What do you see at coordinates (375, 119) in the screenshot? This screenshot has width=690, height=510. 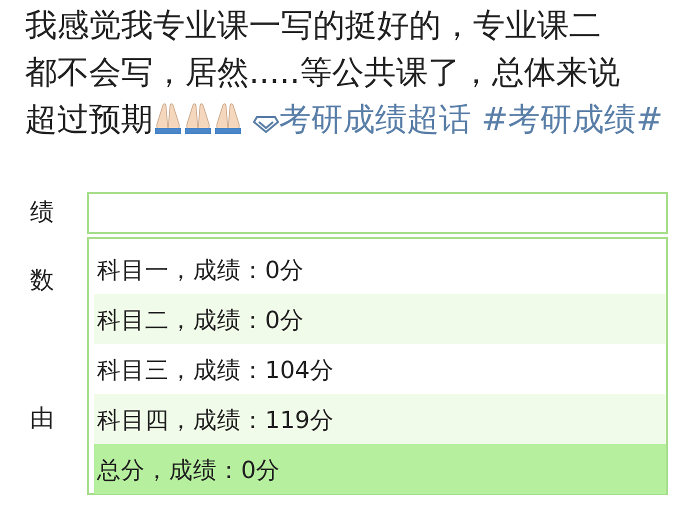 I see `topic-link: 考研成绩超话` at bounding box center [375, 119].